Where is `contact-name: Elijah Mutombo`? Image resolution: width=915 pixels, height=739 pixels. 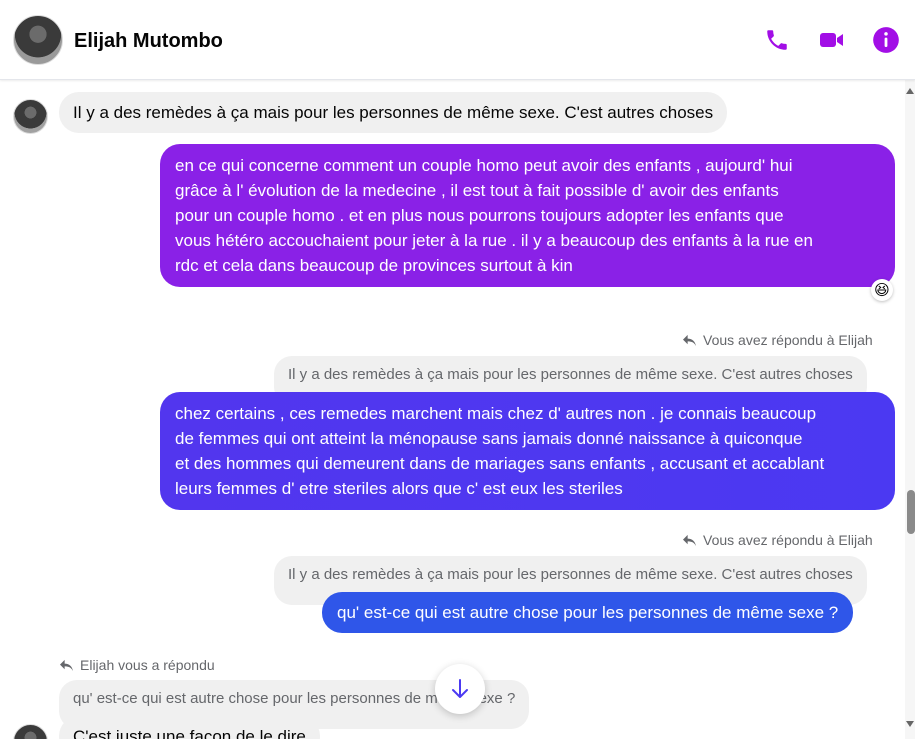
contact-name: Elijah Mutombo is located at coordinates (148, 41).